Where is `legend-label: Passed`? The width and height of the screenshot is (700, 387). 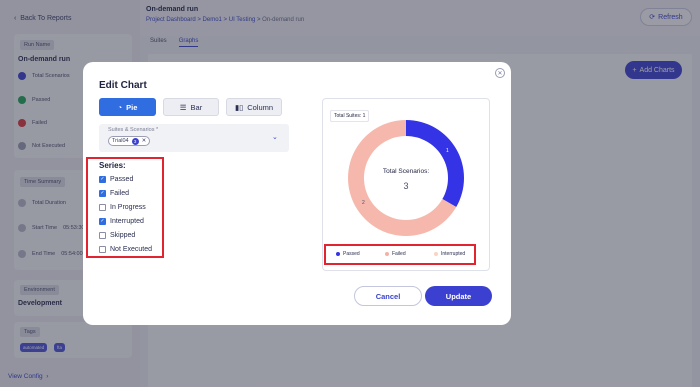 legend-label: Passed is located at coordinates (351, 254).